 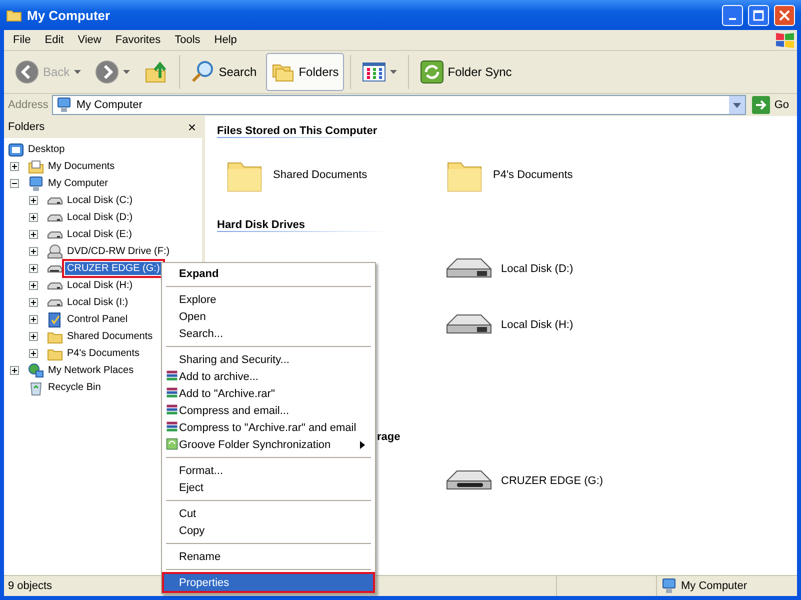 What do you see at coordinates (22, 40) in the screenshot?
I see `menu-item: File` at bounding box center [22, 40].